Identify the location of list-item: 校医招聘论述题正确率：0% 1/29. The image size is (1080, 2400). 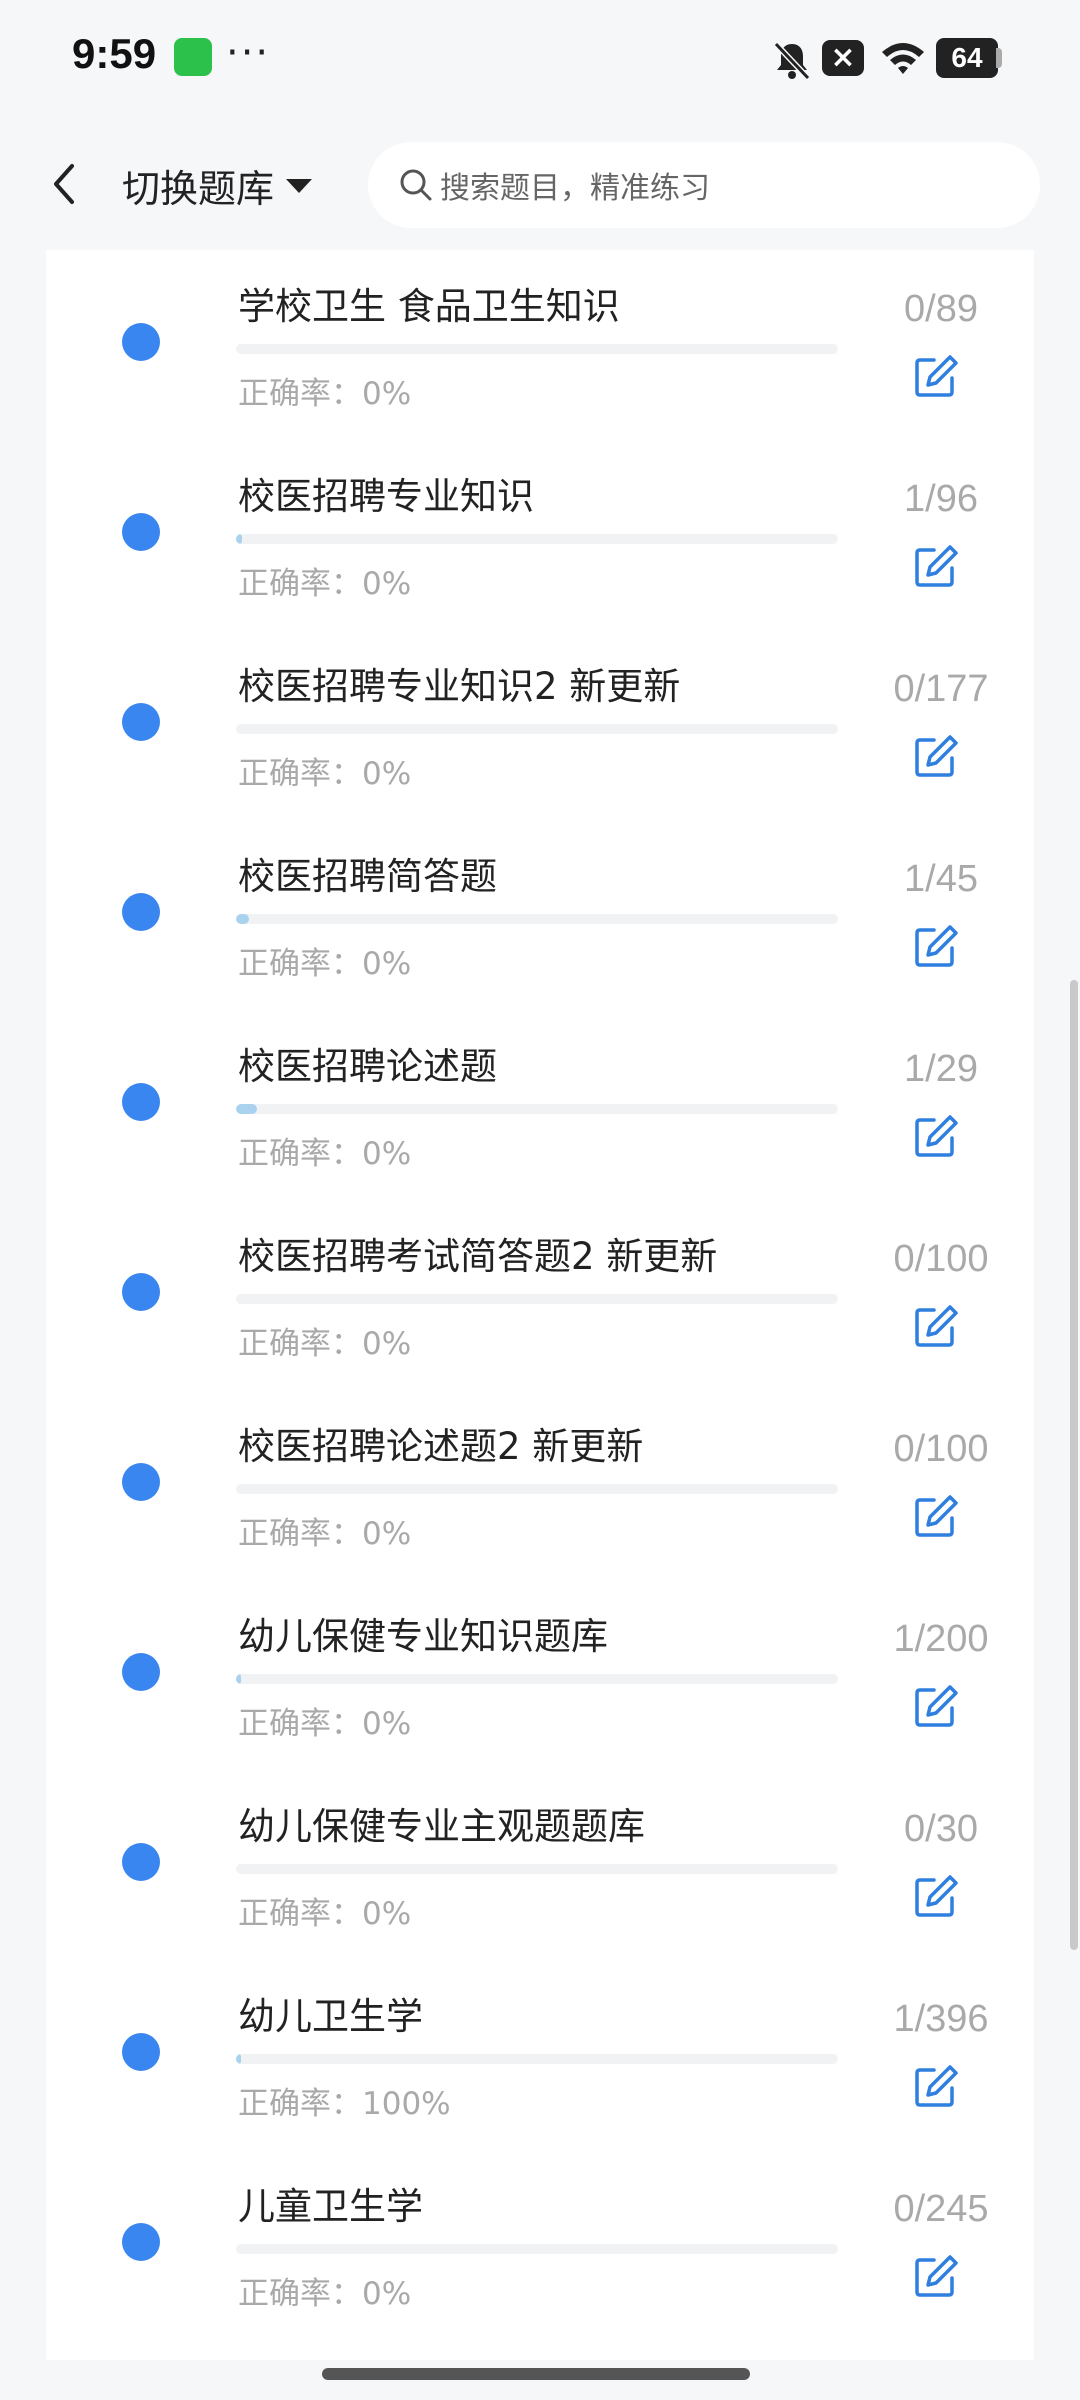
(540, 1099).